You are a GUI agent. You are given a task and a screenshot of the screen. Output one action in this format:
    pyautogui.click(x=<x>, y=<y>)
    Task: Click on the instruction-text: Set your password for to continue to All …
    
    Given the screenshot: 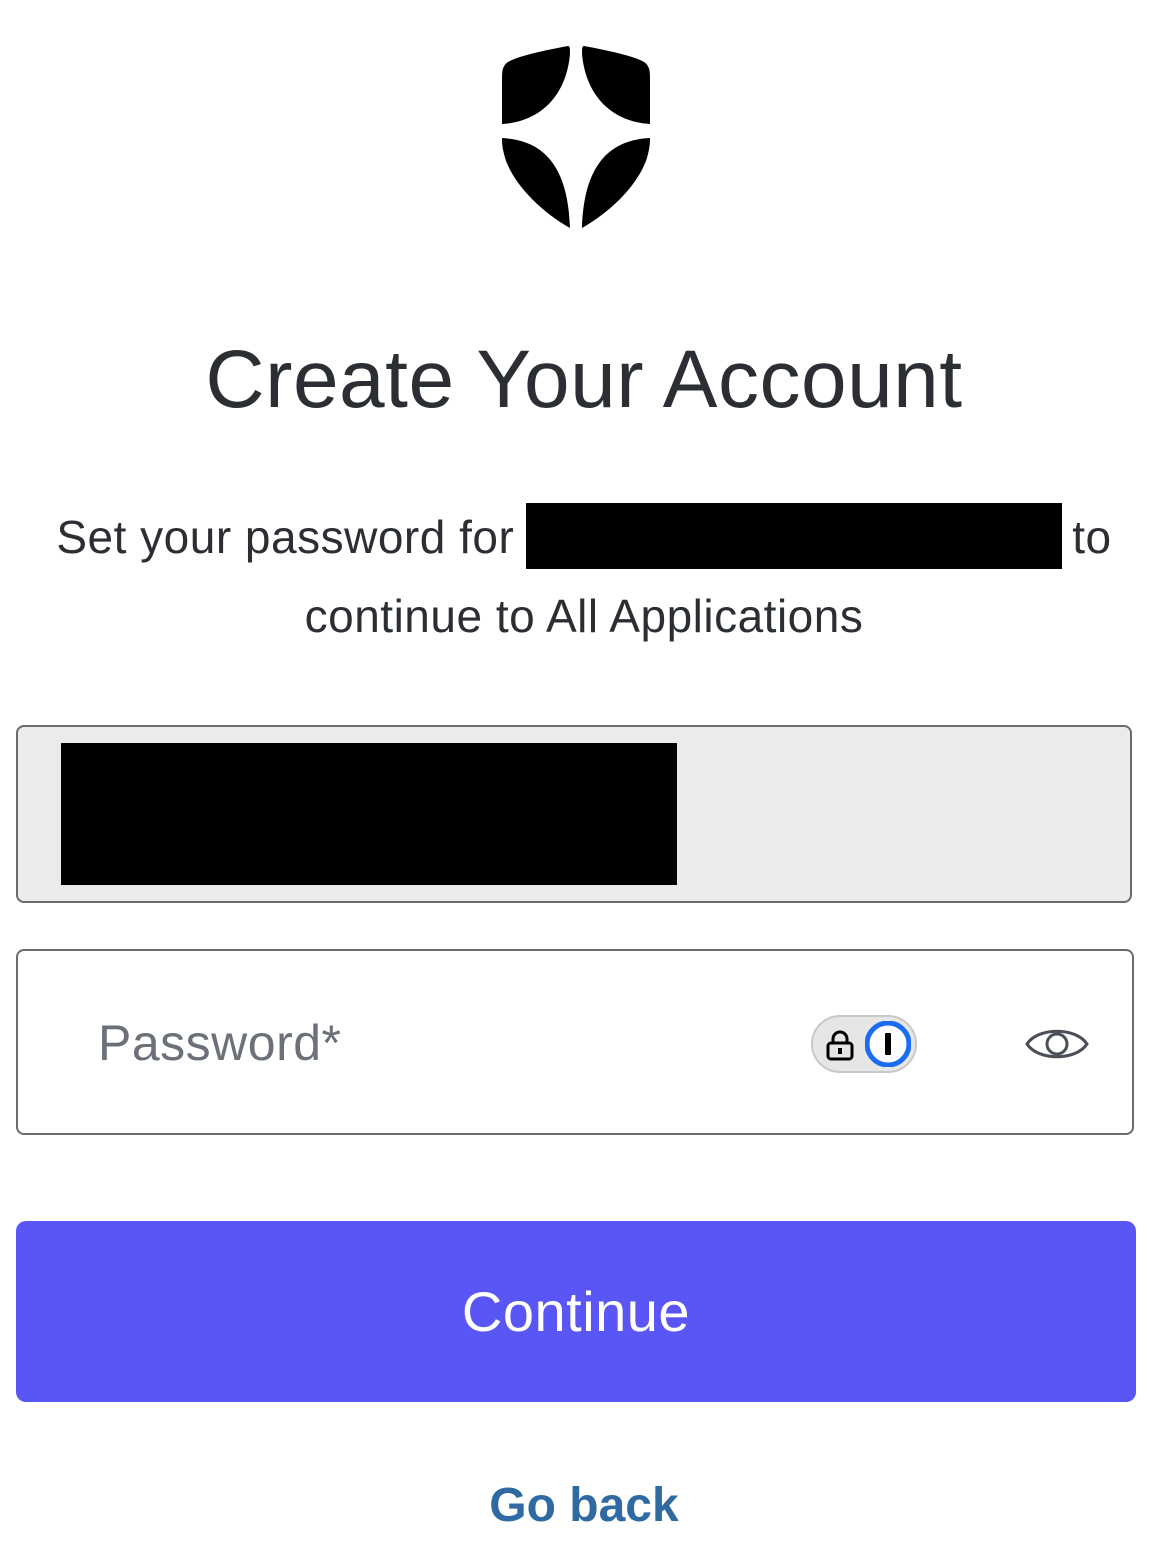 What is the action you would take?
    pyautogui.click(x=584, y=576)
    